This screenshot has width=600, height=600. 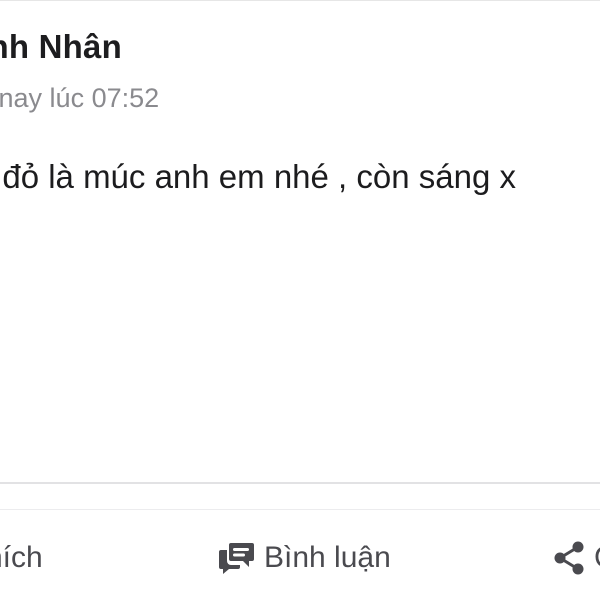 I want to click on comment-bubbles-icon, so click(x=237, y=558).